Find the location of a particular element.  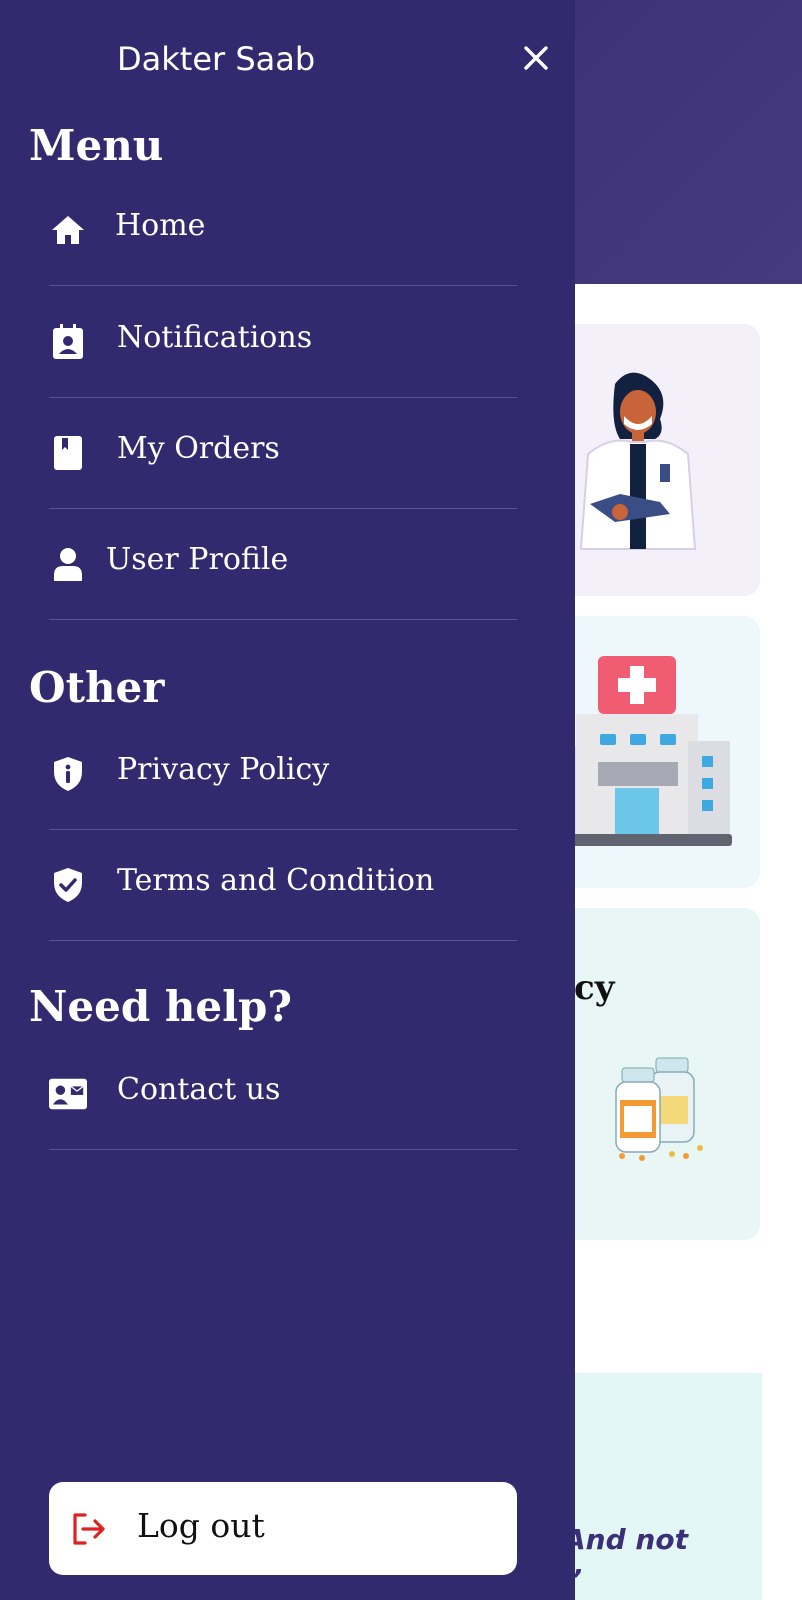

drawer-item-user-profile: User Profile is located at coordinates (283, 566).